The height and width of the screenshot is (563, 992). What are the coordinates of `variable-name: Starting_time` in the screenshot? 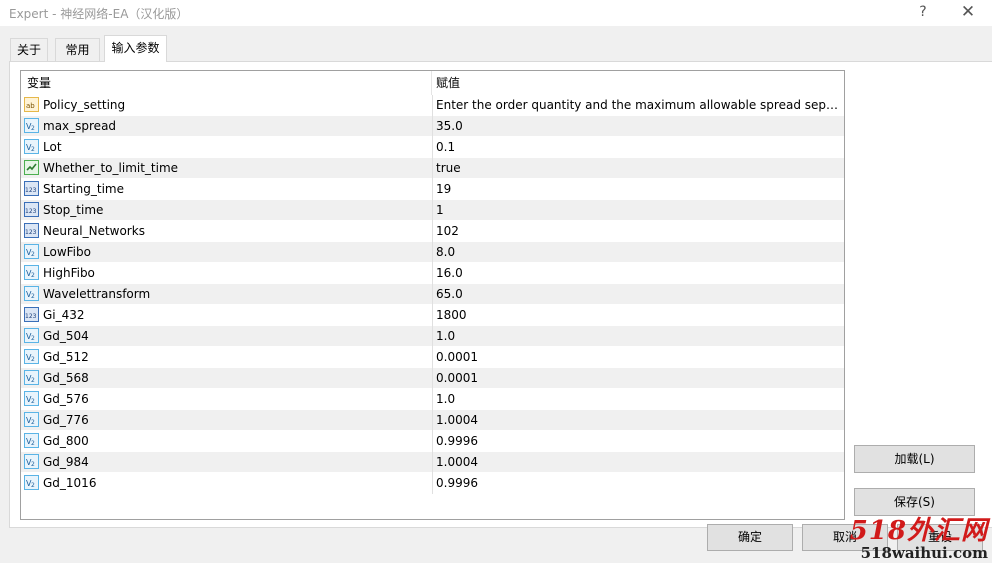 It's located at (83, 189).